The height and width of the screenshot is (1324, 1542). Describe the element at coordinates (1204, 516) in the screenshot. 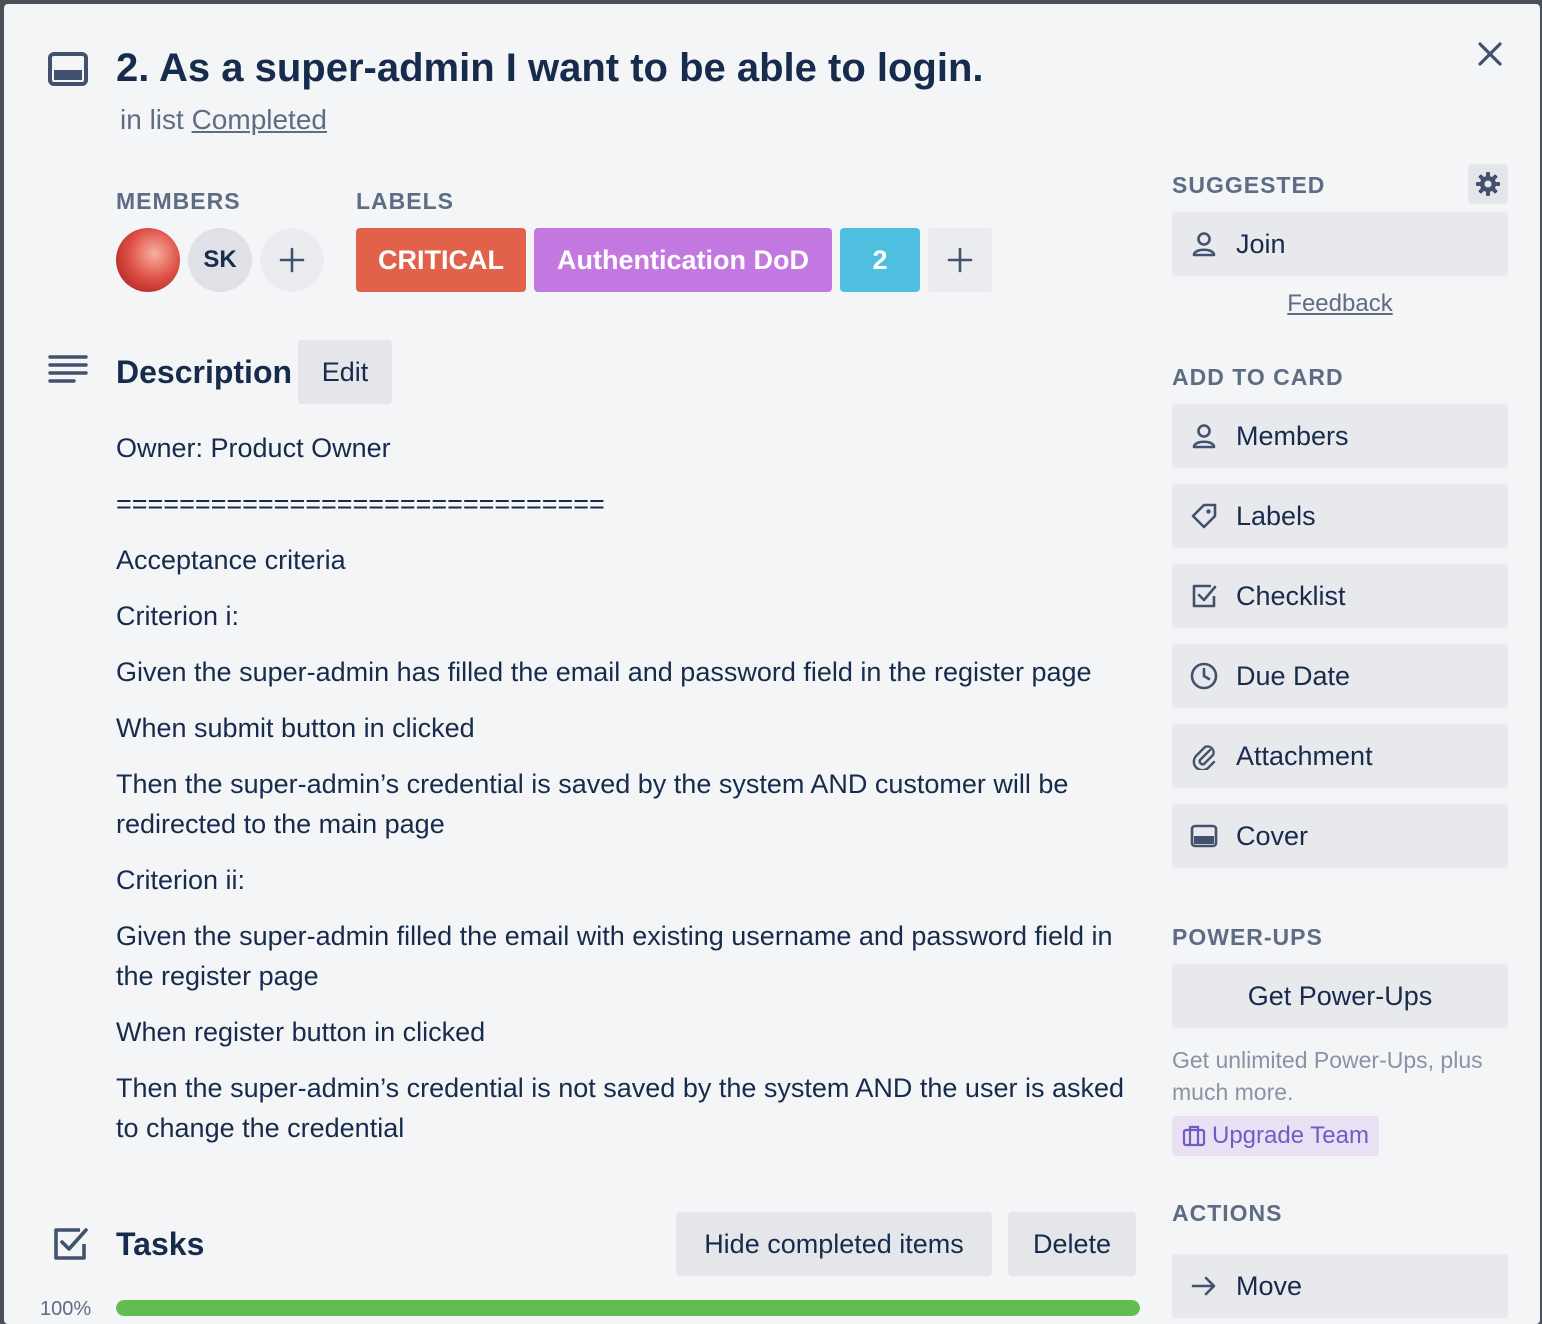

I see `tag-icon` at that location.